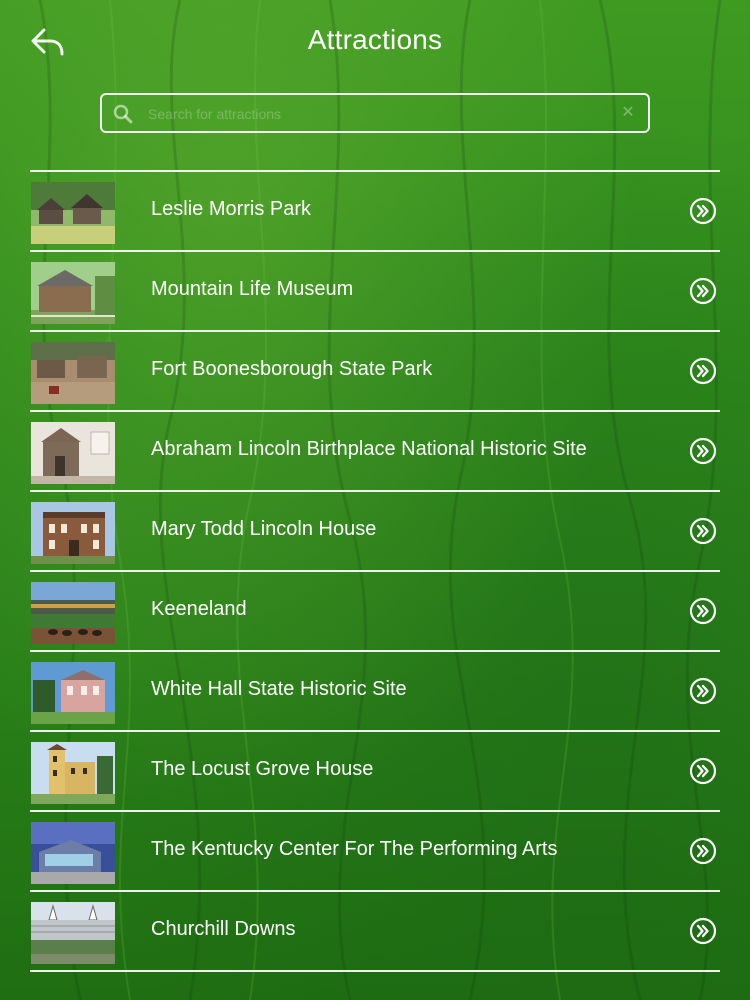 The image size is (750, 1000). Describe the element at coordinates (628, 113) in the screenshot. I see `clear-search-icon: ✕` at that location.